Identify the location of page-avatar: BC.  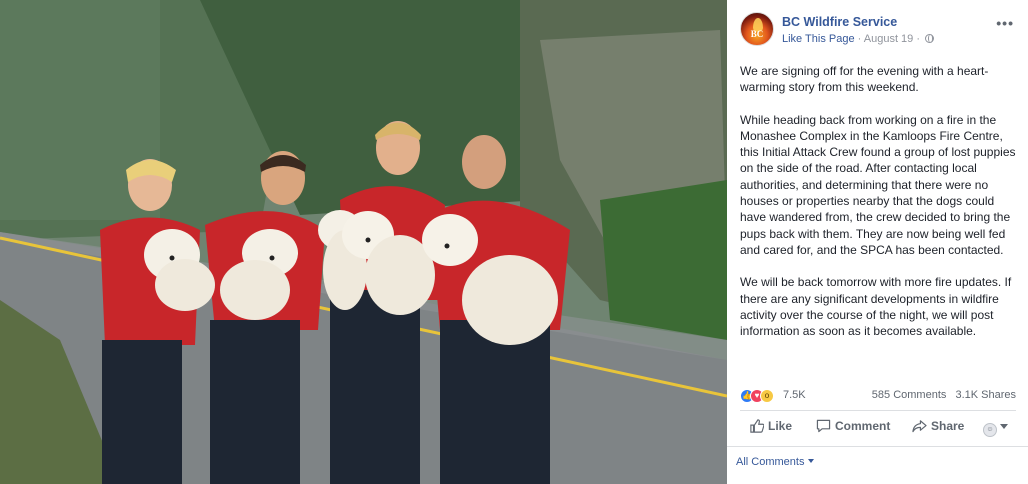
(757, 29).